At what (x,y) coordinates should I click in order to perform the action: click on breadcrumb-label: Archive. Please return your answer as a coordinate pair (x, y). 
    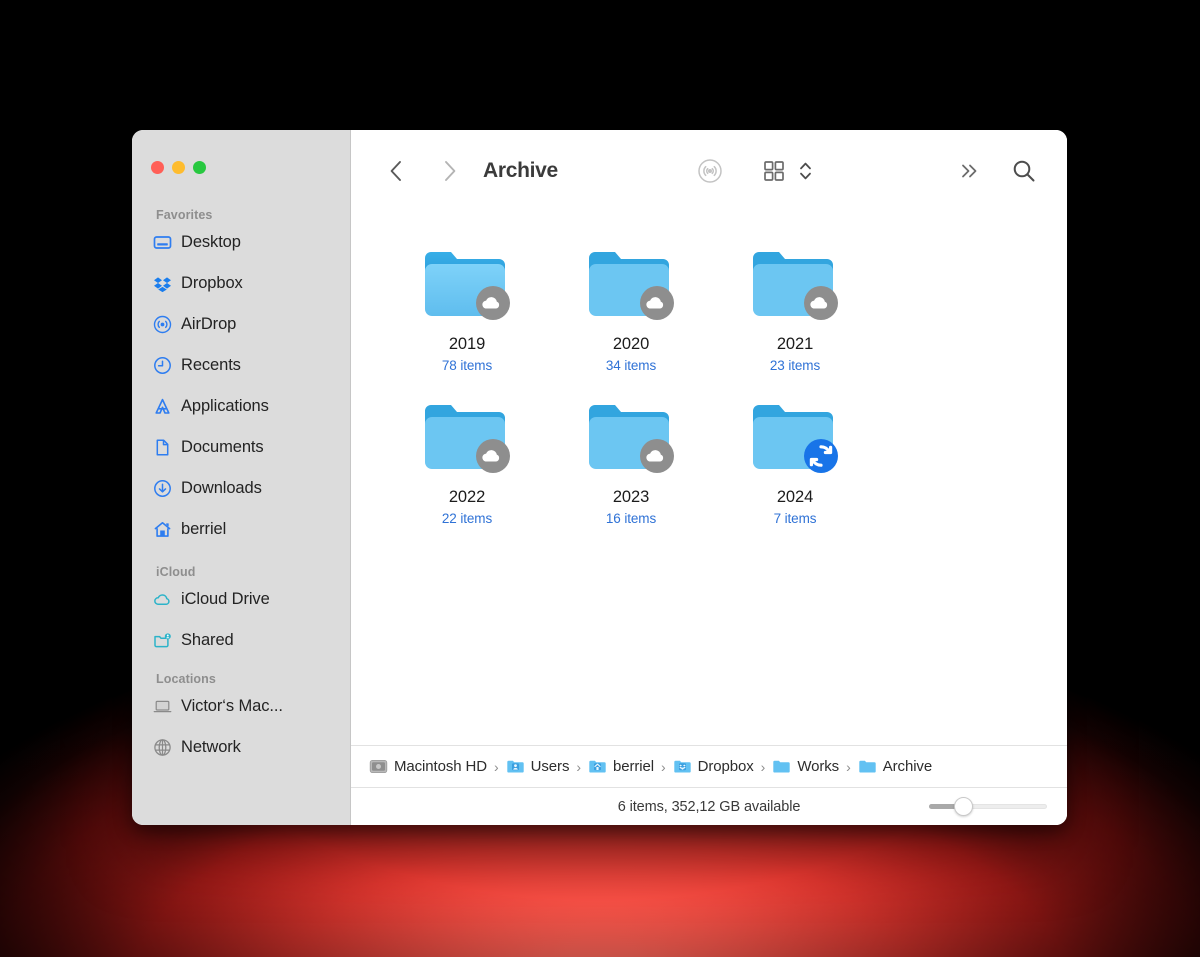
    Looking at the image, I should click on (907, 766).